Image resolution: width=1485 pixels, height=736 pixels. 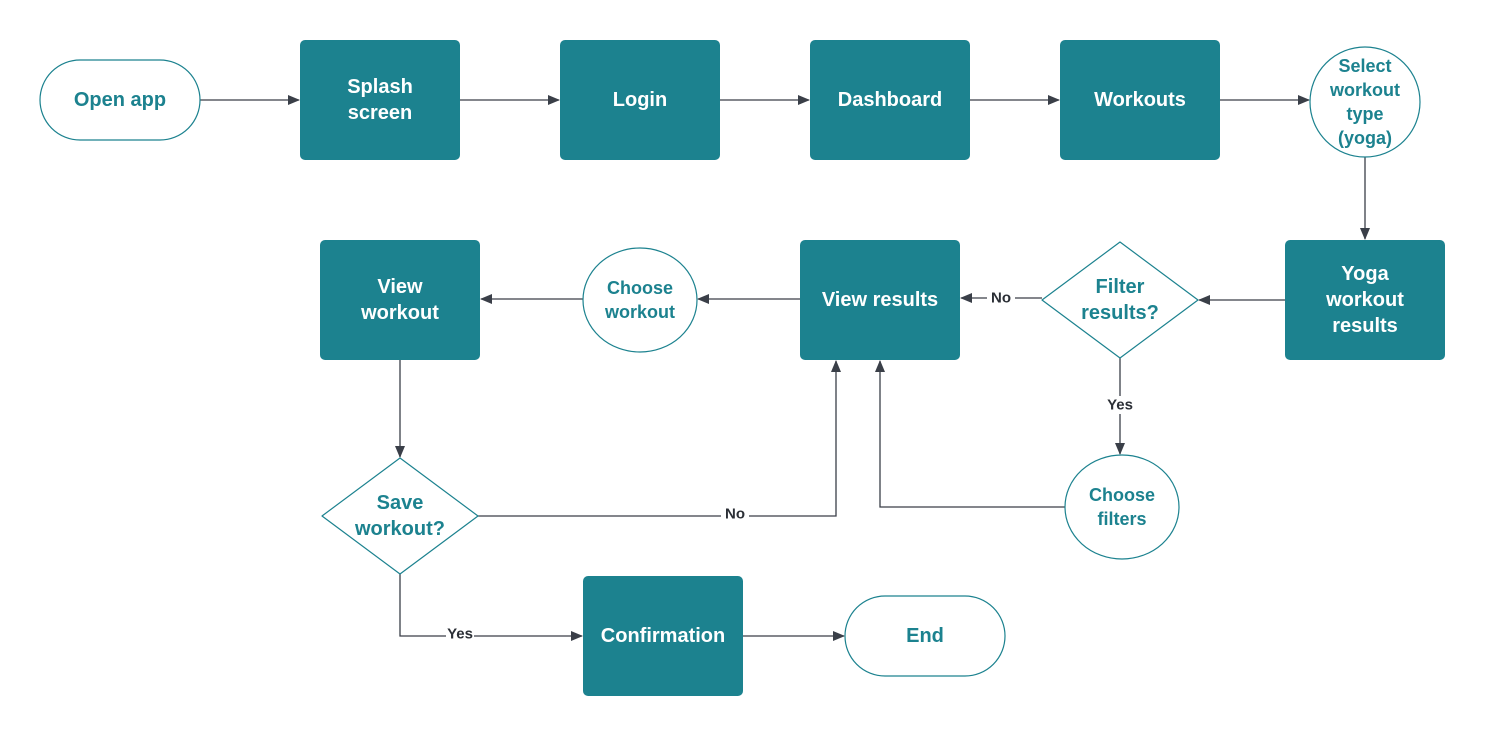 What do you see at coordinates (1121, 519) in the screenshot?
I see `node-label: filters` at bounding box center [1121, 519].